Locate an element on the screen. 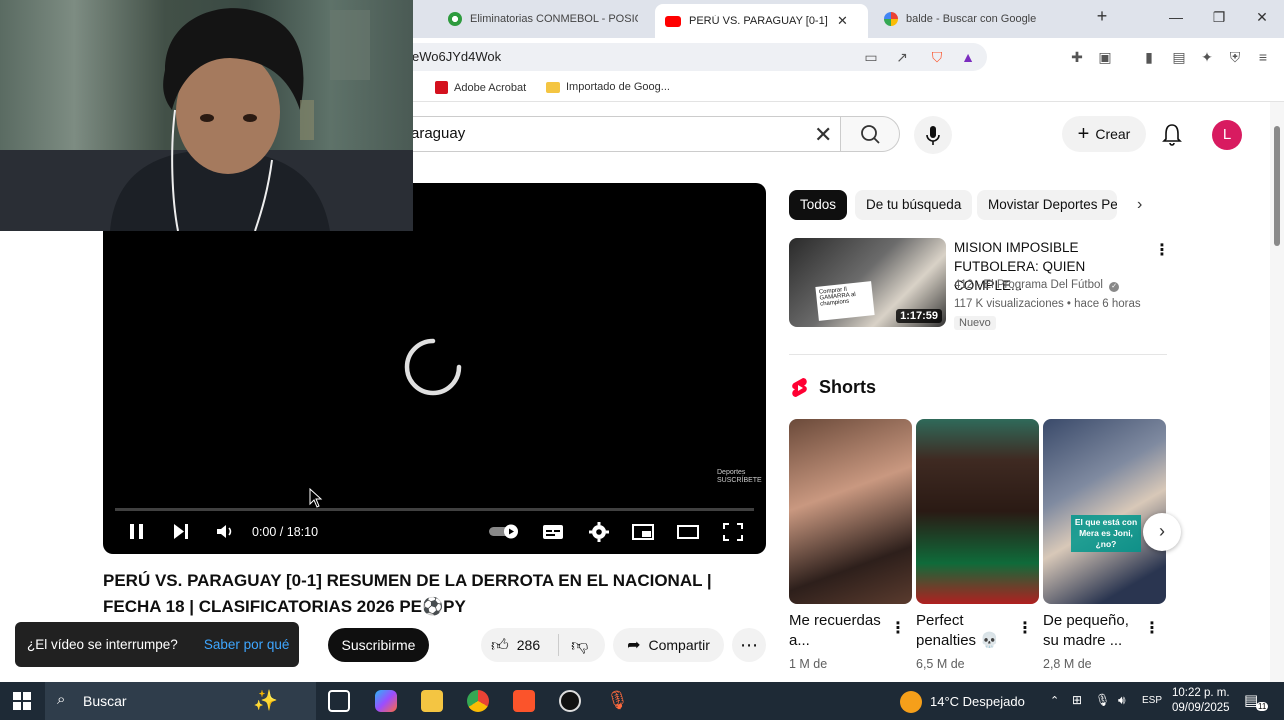 This screenshot has width=1284, height=720. duration-badge: 1:17:59 is located at coordinates (919, 316).